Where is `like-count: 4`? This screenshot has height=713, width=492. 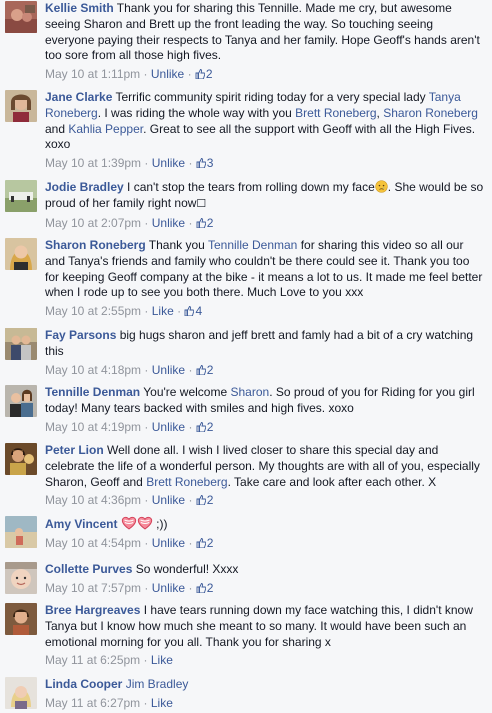
like-count: 4 is located at coordinates (193, 311).